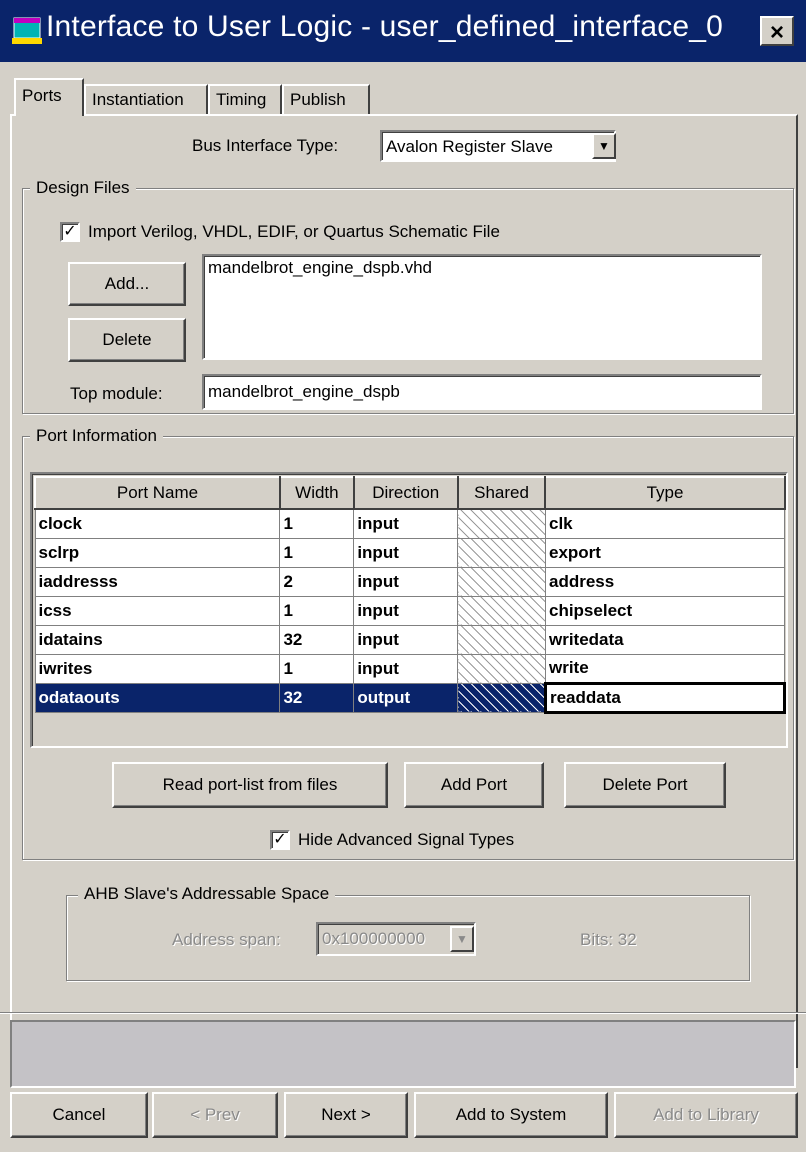 Image resolution: width=806 pixels, height=1152 pixels. I want to click on import-checkbox: ✓, so click(70, 232).